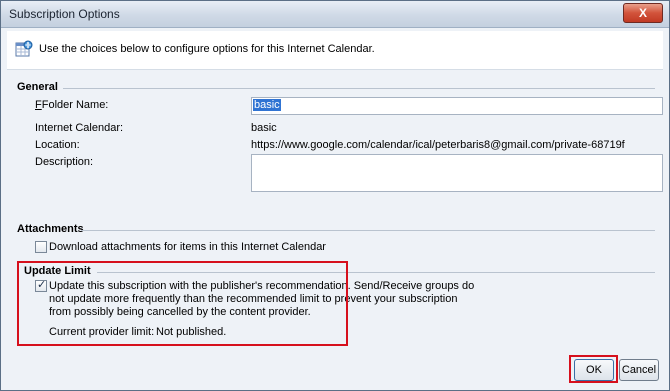 This screenshot has height=391, width=670. I want to click on cancel-button: Cancel, so click(639, 370).